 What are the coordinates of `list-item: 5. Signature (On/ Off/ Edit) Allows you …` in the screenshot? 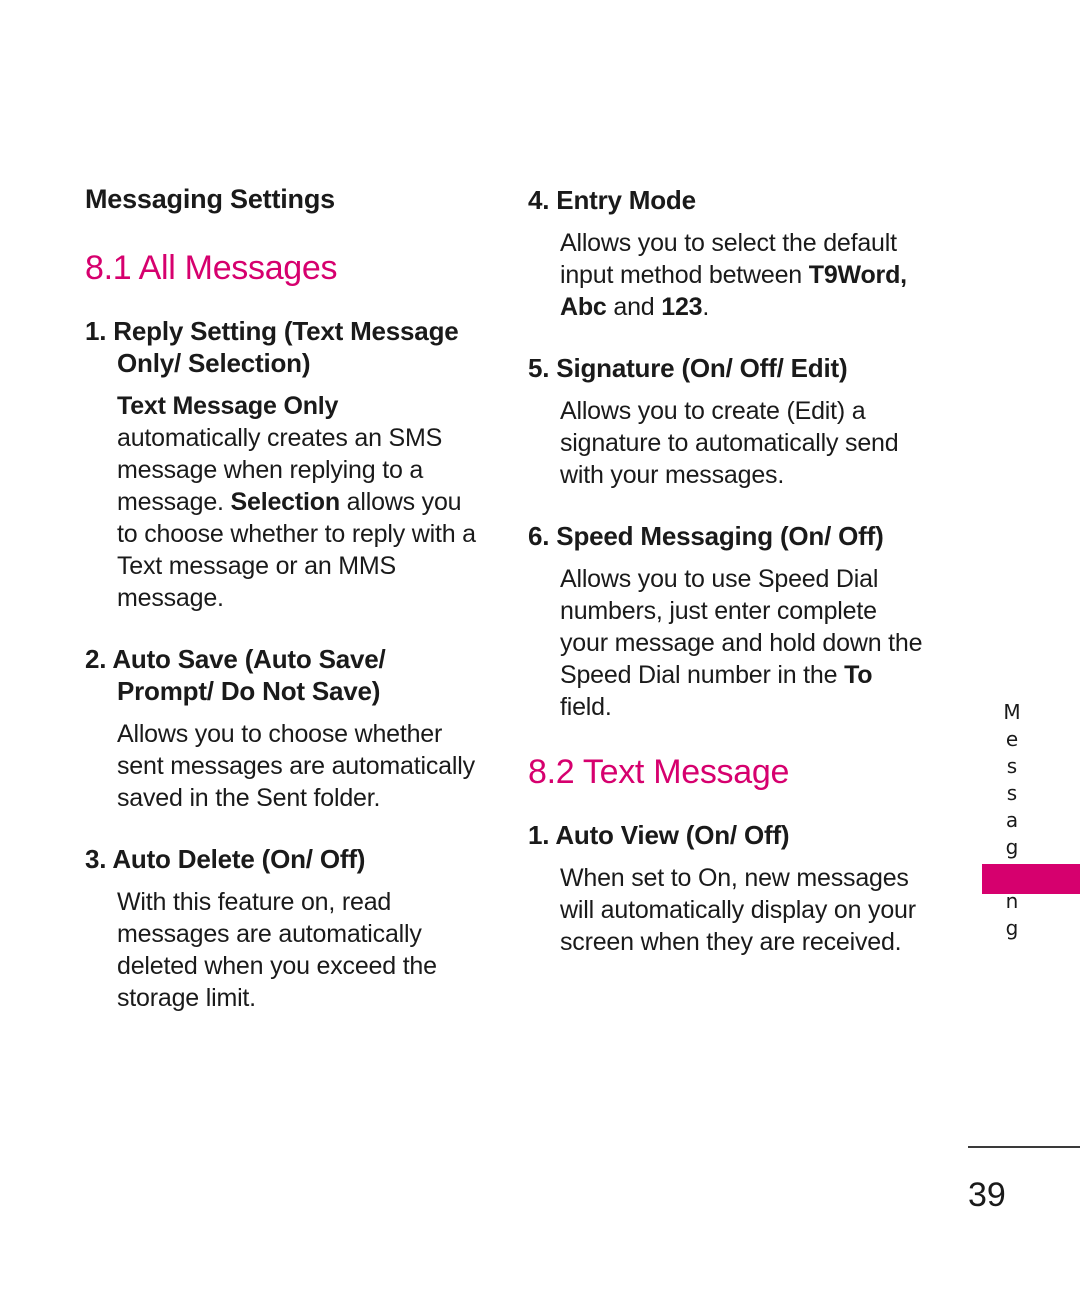 It's located at (728, 422).